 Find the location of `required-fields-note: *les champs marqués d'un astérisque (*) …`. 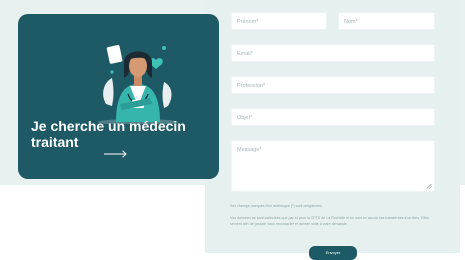

required-fields-note: *les champs marqués d'un astérisque (*) … is located at coordinates (276, 206).